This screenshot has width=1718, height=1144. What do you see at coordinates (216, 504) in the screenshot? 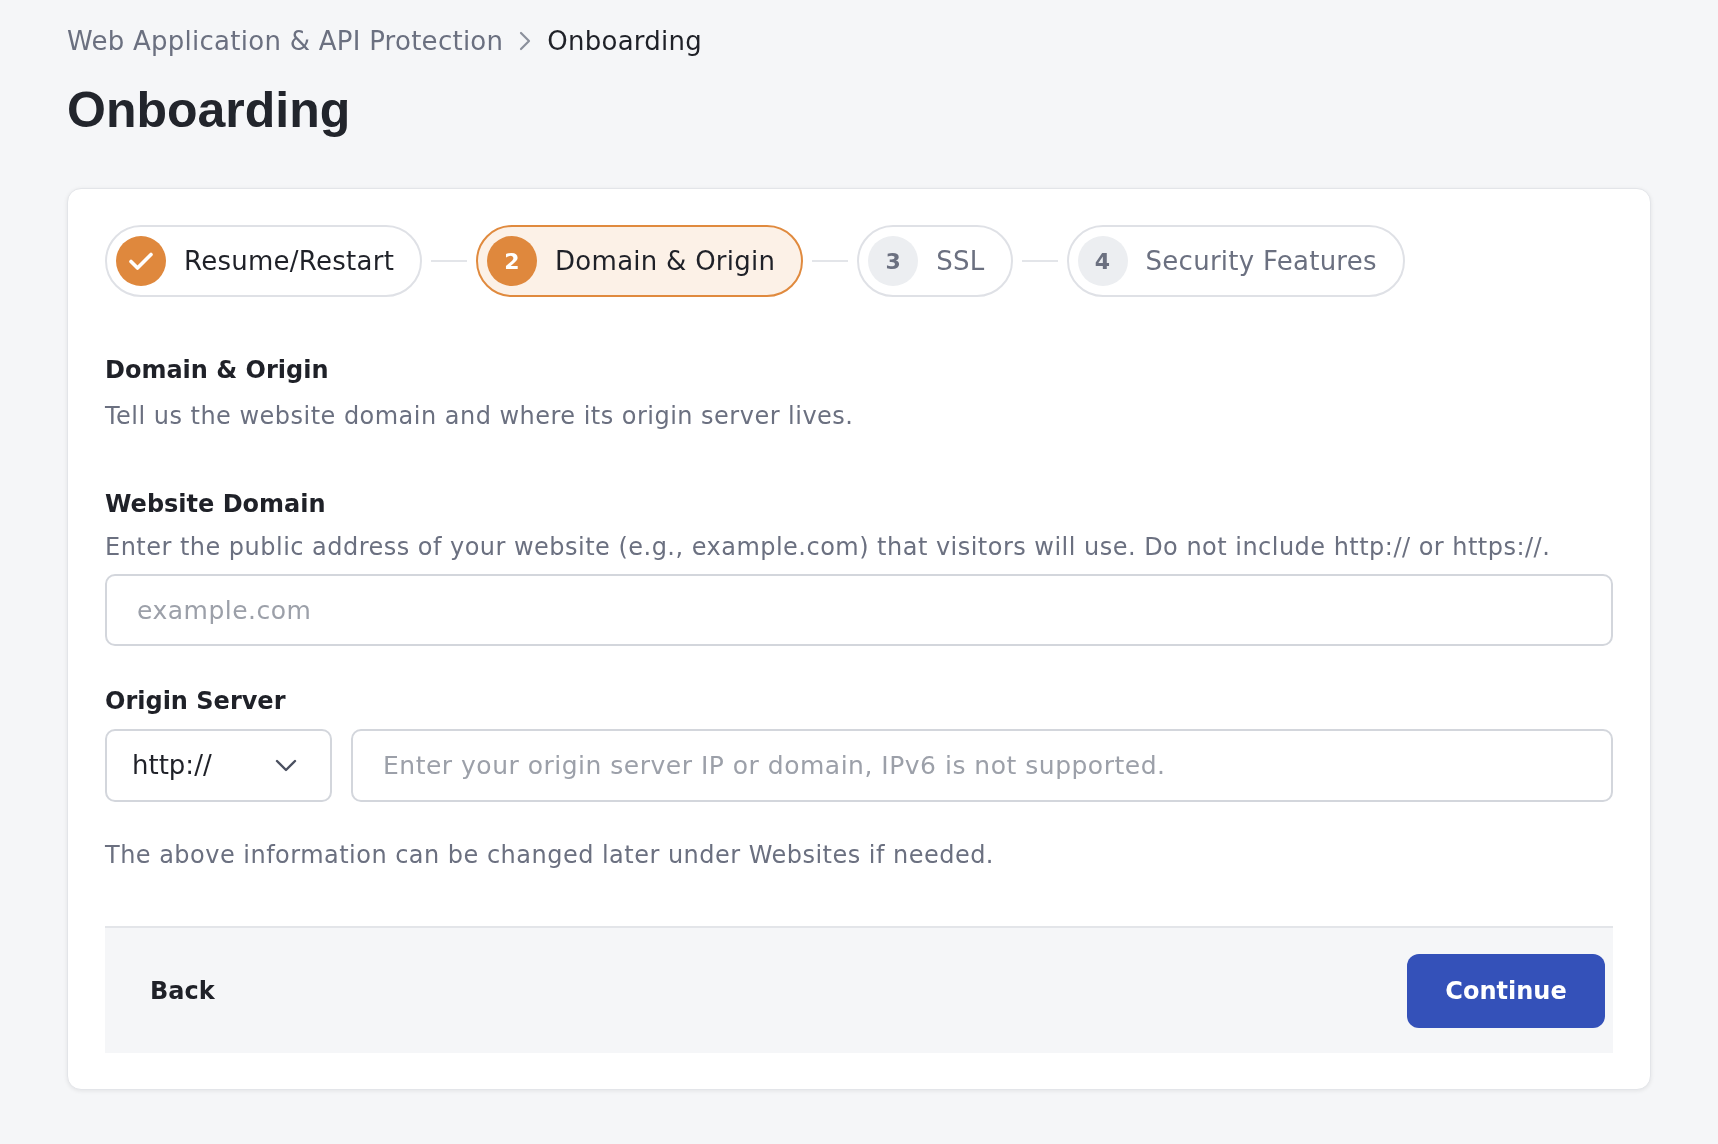
I see `field-label: Website Domain` at bounding box center [216, 504].